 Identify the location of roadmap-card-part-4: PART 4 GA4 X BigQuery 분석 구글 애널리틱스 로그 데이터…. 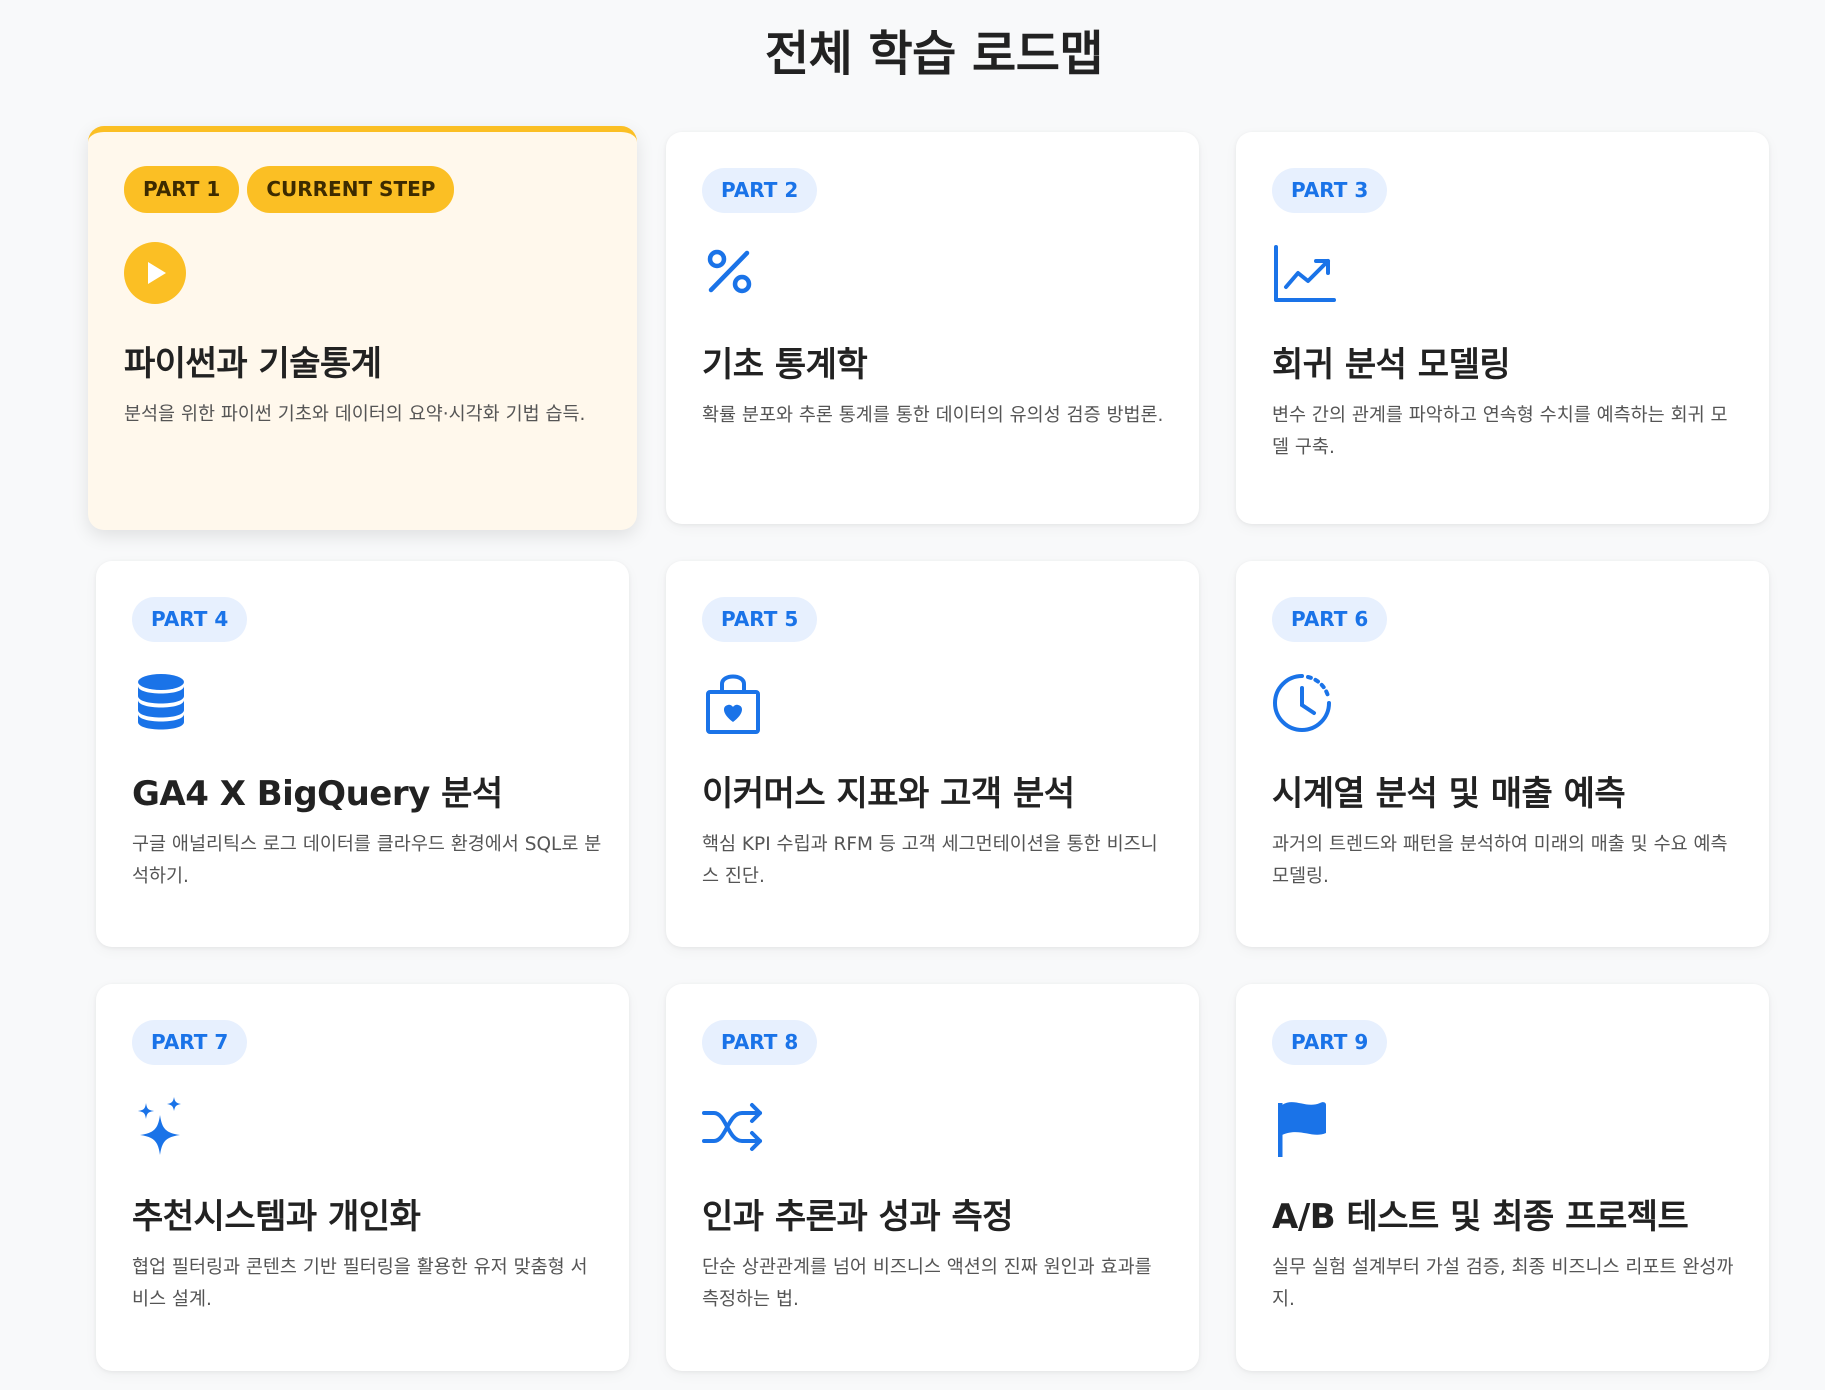
(362, 754).